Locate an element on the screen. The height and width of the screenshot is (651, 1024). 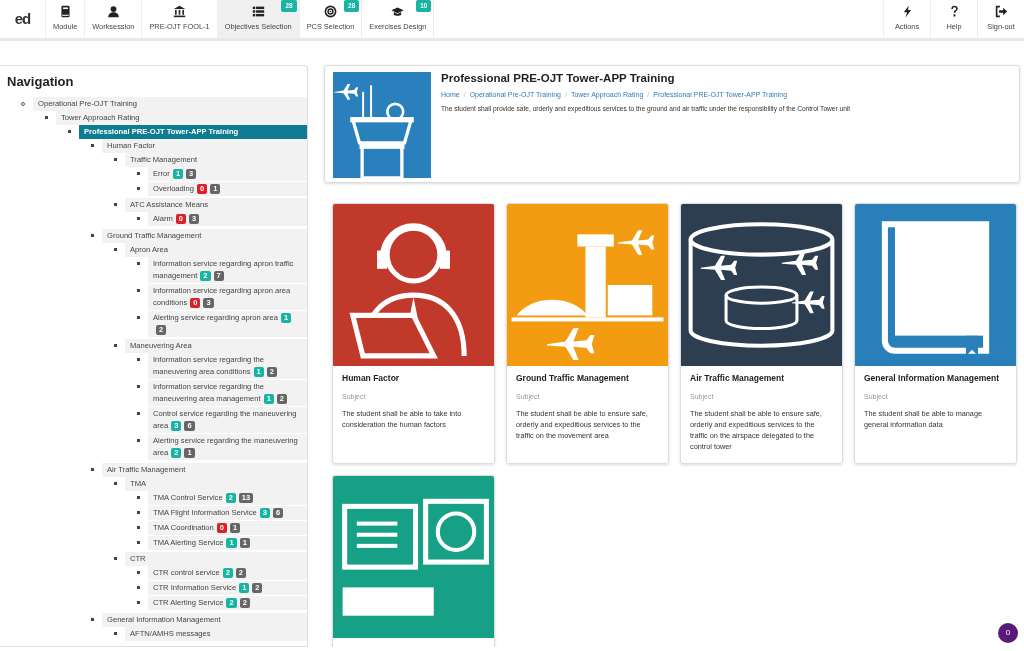
list-icon is located at coordinates (258, 12).